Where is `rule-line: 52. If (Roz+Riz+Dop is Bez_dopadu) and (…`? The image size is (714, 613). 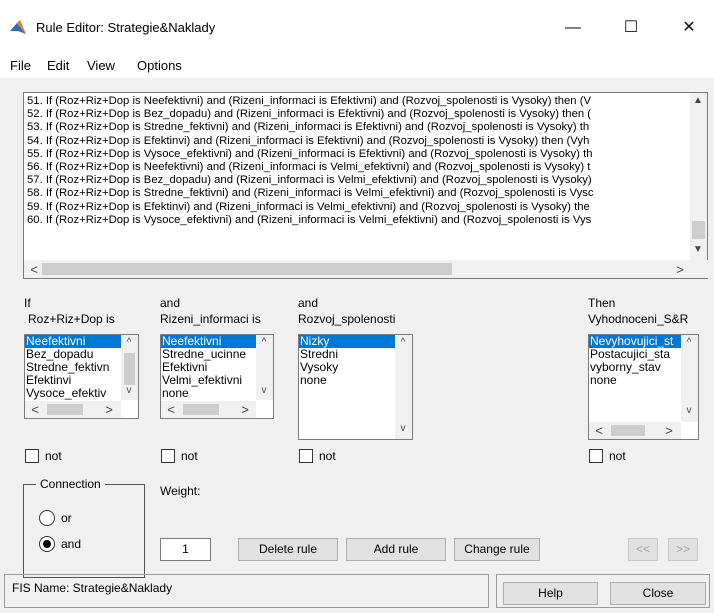
rule-line: 52. If (Roz+Riz+Dop is Bez_dopadu) and (… is located at coordinates (357, 114).